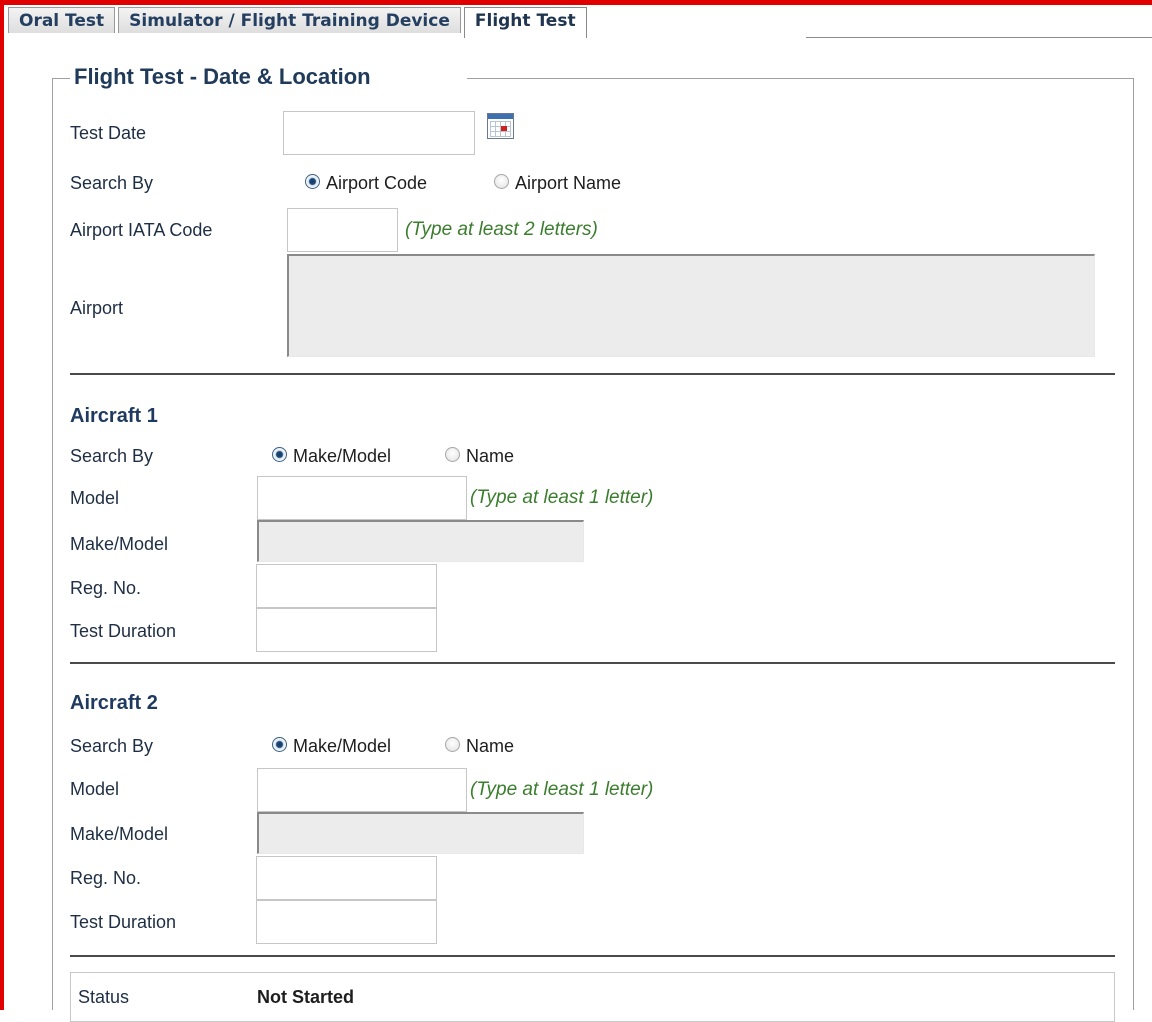 The height and width of the screenshot is (1022, 1152). What do you see at coordinates (95, 498) in the screenshot?
I see `aircraft-1-model-label: Model` at bounding box center [95, 498].